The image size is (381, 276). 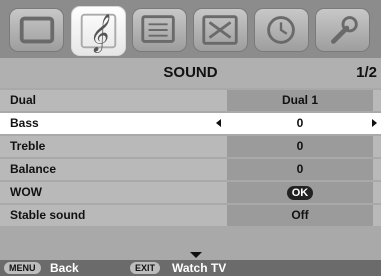 What do you see at coordinates (196, 255) in the screenshot?
I see `scroll-down-arrow-icon` at bounding box center [196, 255].